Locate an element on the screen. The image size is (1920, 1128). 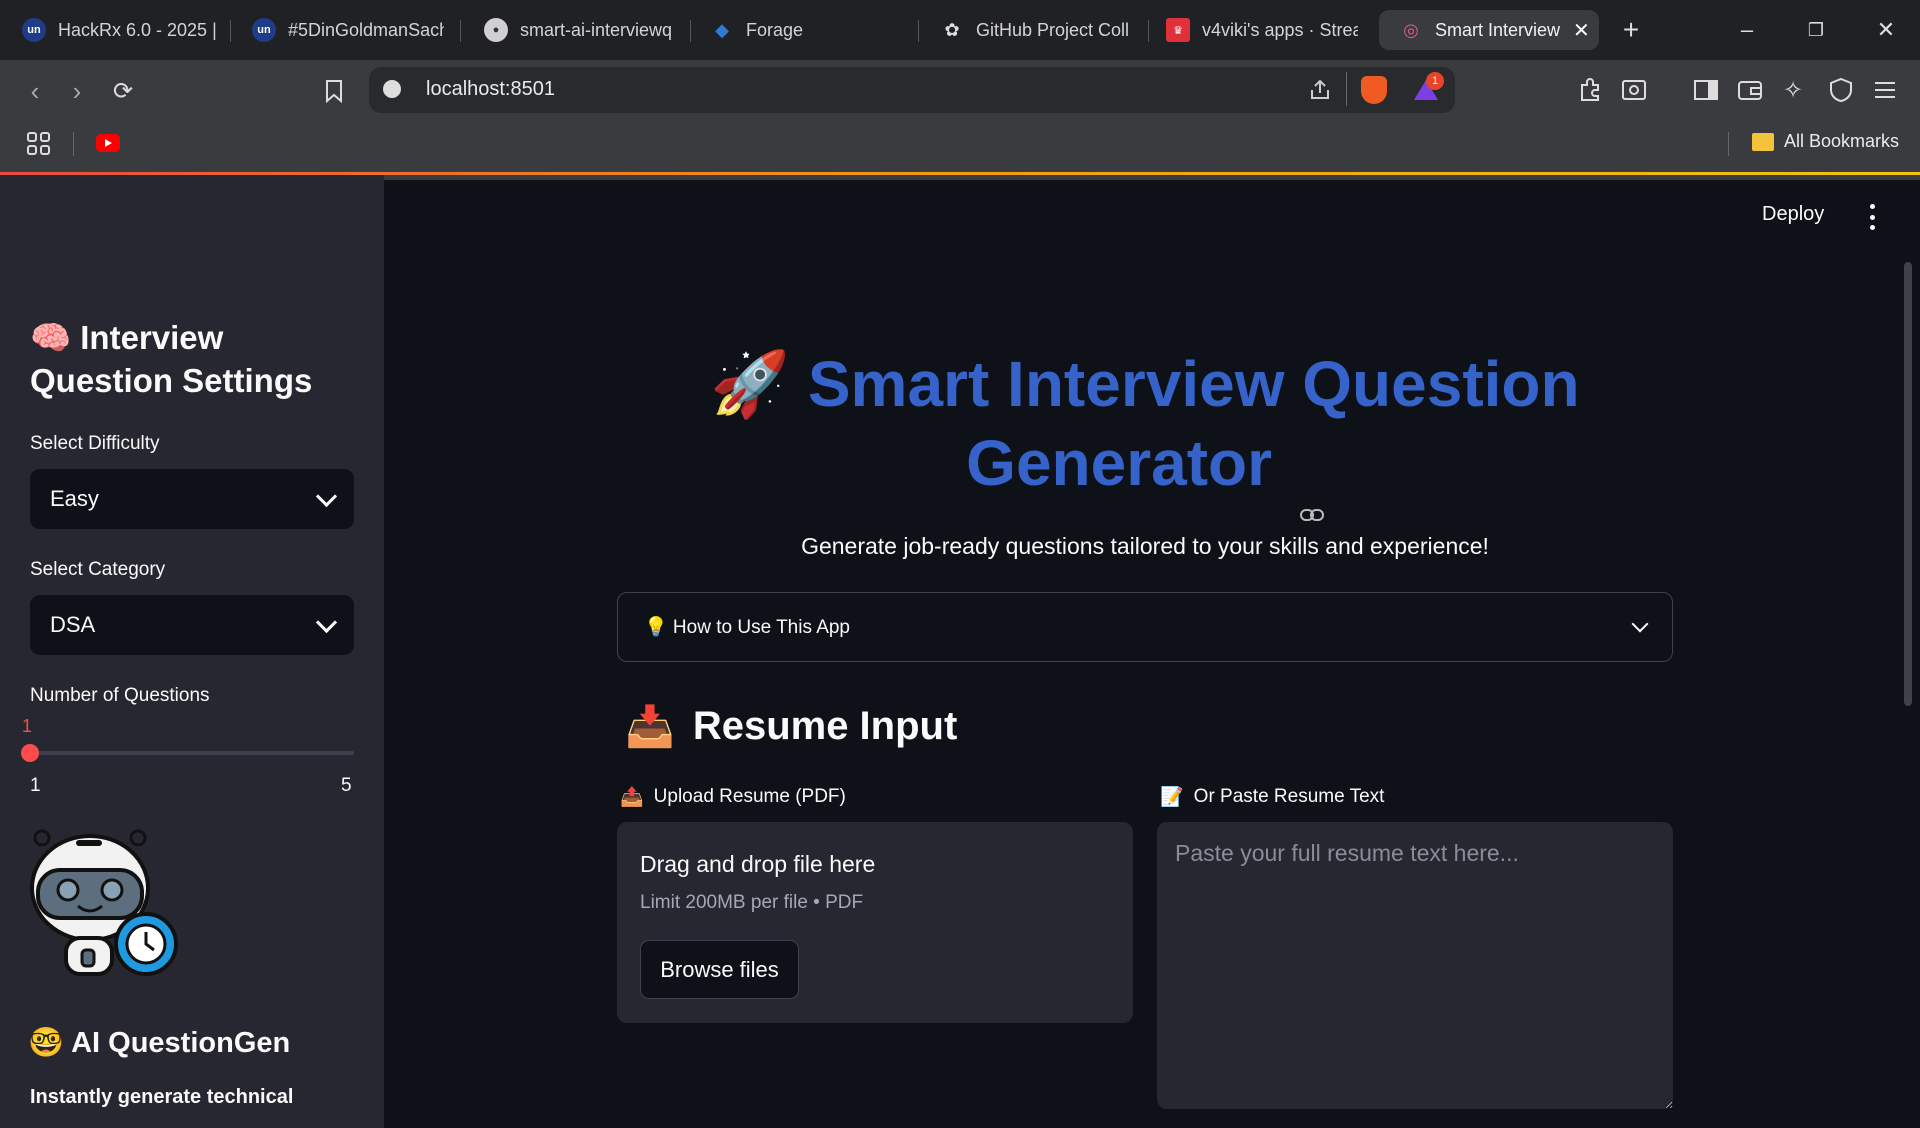
section-title: Resume Input is located at coordinates (825, 726).